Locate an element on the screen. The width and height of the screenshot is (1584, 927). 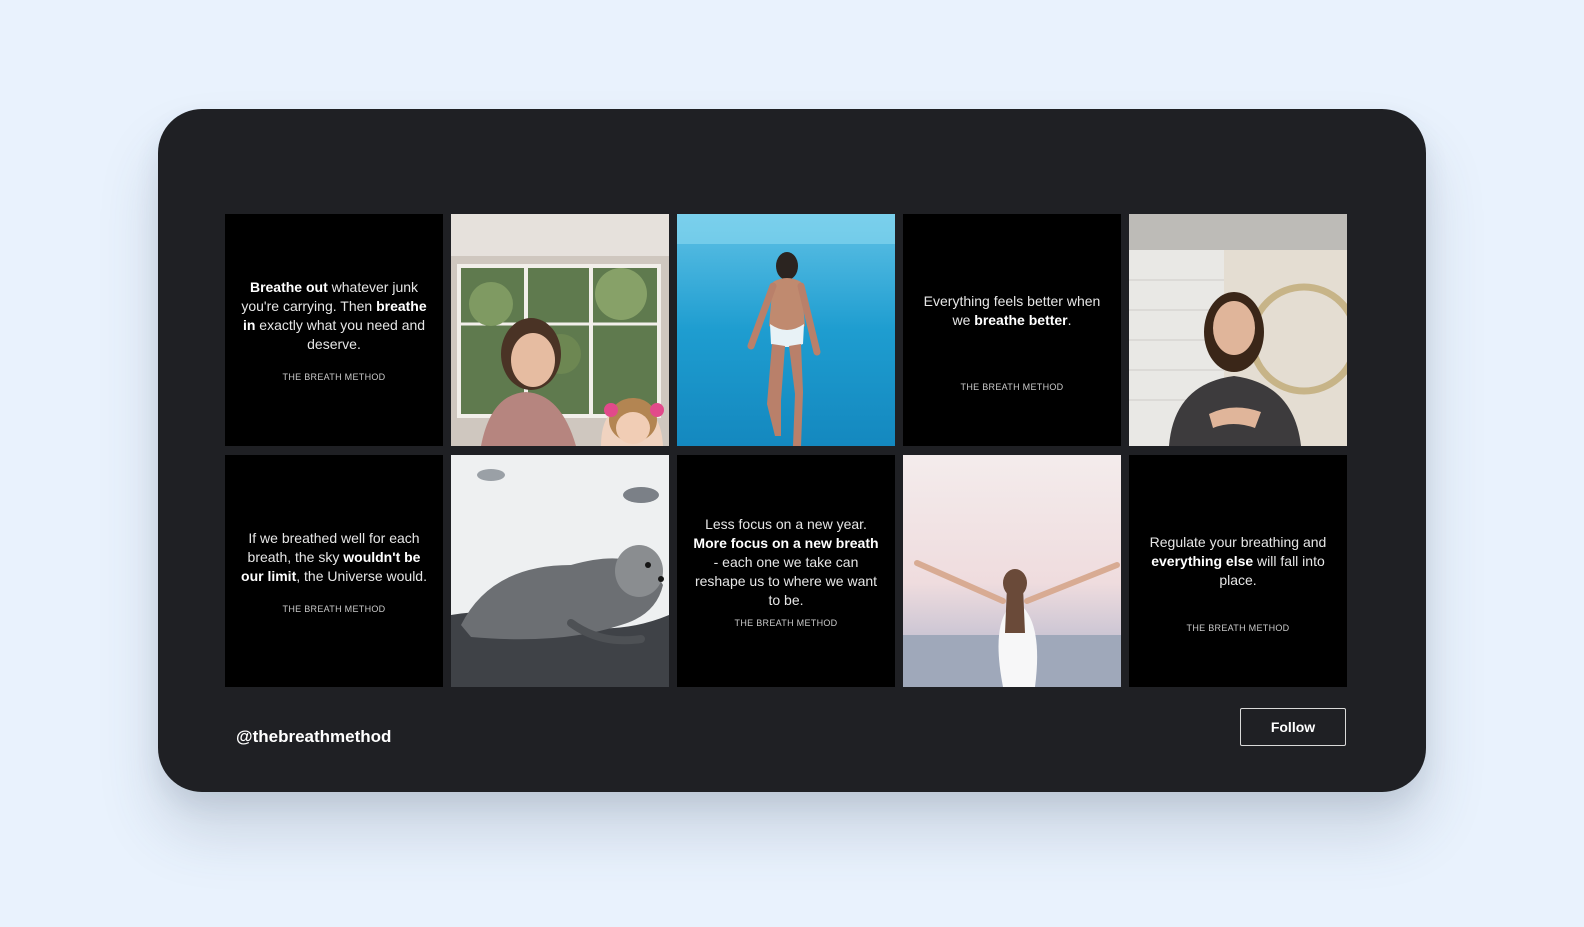
follow-button: Follow is located at coordinates (1293, 727).